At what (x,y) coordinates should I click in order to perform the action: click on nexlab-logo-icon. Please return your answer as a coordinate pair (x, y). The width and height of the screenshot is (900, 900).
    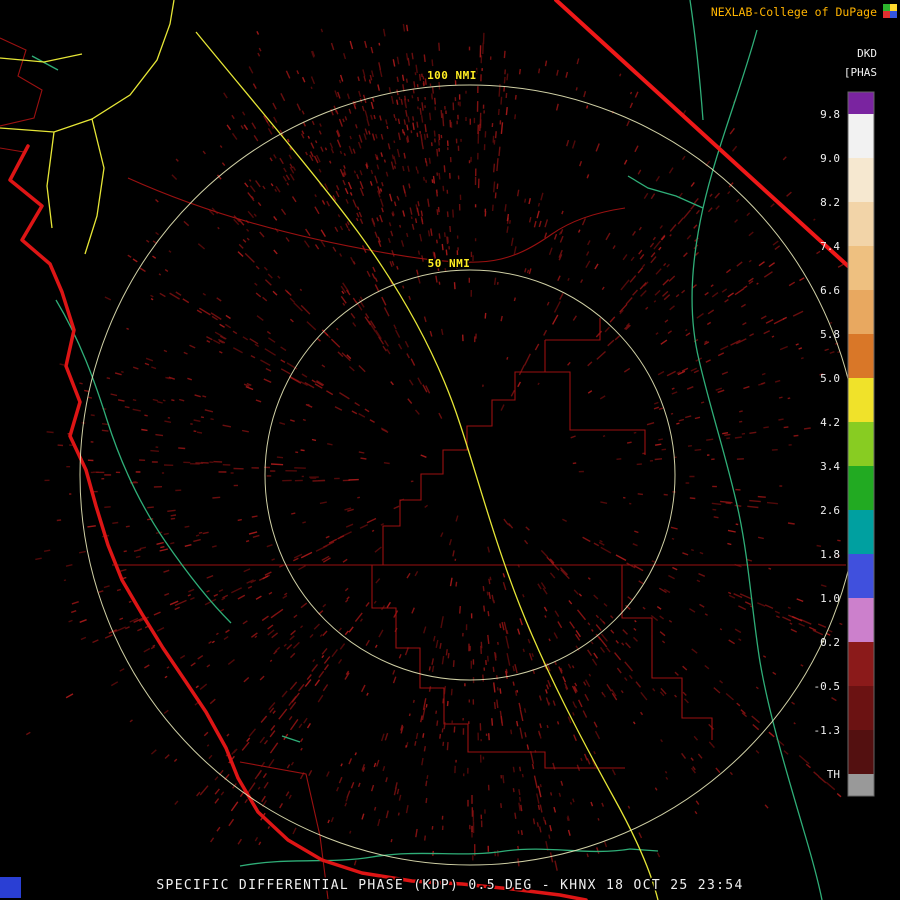
    Looking at the image, I should click on (890, 11).